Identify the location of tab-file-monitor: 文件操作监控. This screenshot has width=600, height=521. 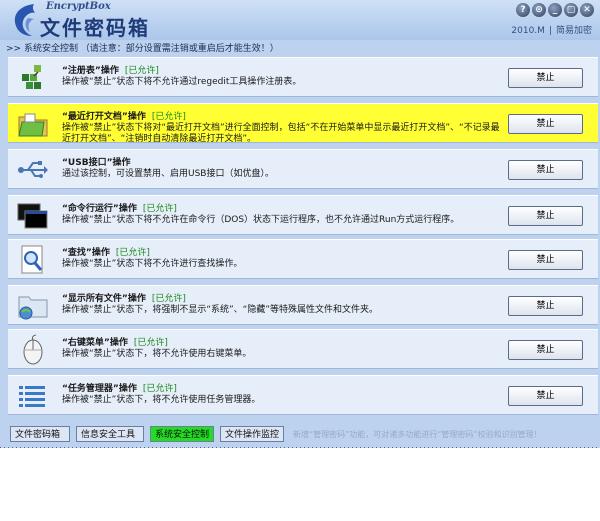
(252, 434).